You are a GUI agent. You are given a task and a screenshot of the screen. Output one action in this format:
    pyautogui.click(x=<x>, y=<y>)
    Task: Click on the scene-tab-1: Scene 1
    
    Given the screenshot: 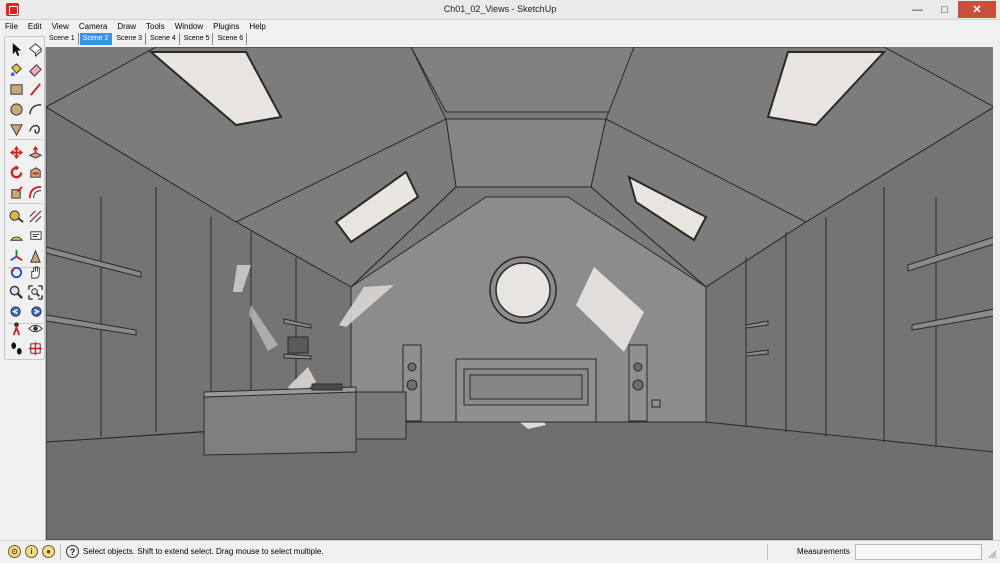 What is the action you would take?
    pyautogui.click(x=62, y=39)
    